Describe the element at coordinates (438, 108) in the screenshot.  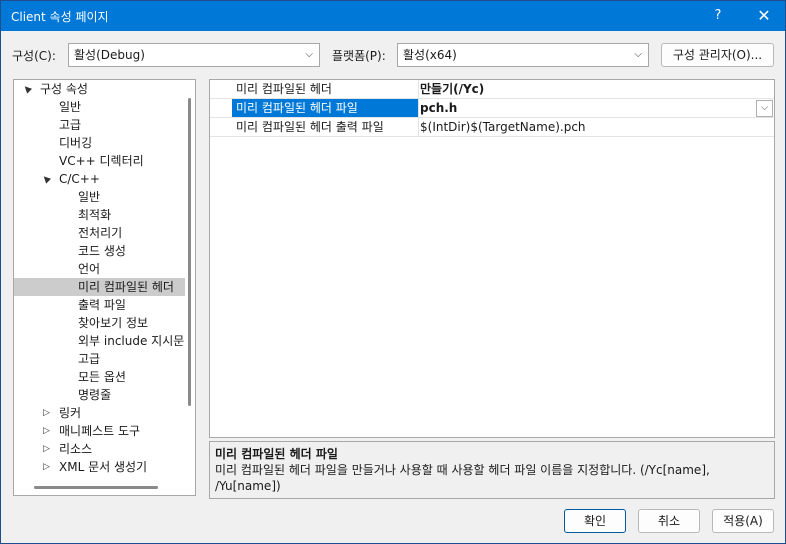
I see `property-value: pch.h` at that location.